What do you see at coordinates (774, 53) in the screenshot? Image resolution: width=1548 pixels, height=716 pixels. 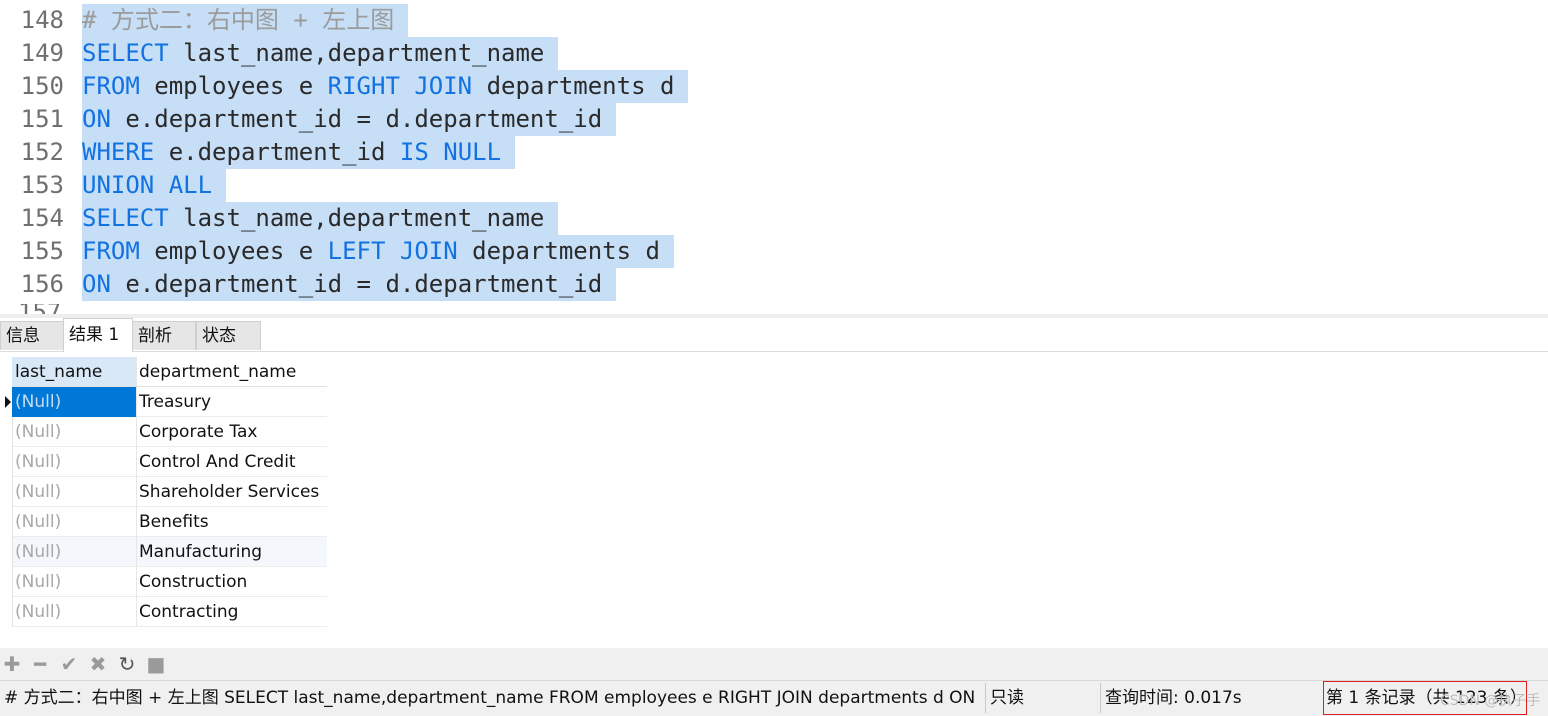 I see `code-line: 149 SELECT last_name,department_name` at bounding box center [774, 53].